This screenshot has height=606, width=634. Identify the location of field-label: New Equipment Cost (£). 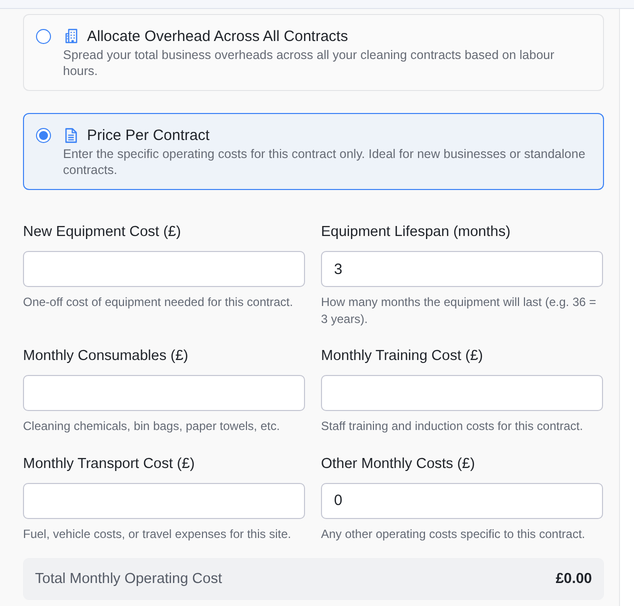
(102, 232).